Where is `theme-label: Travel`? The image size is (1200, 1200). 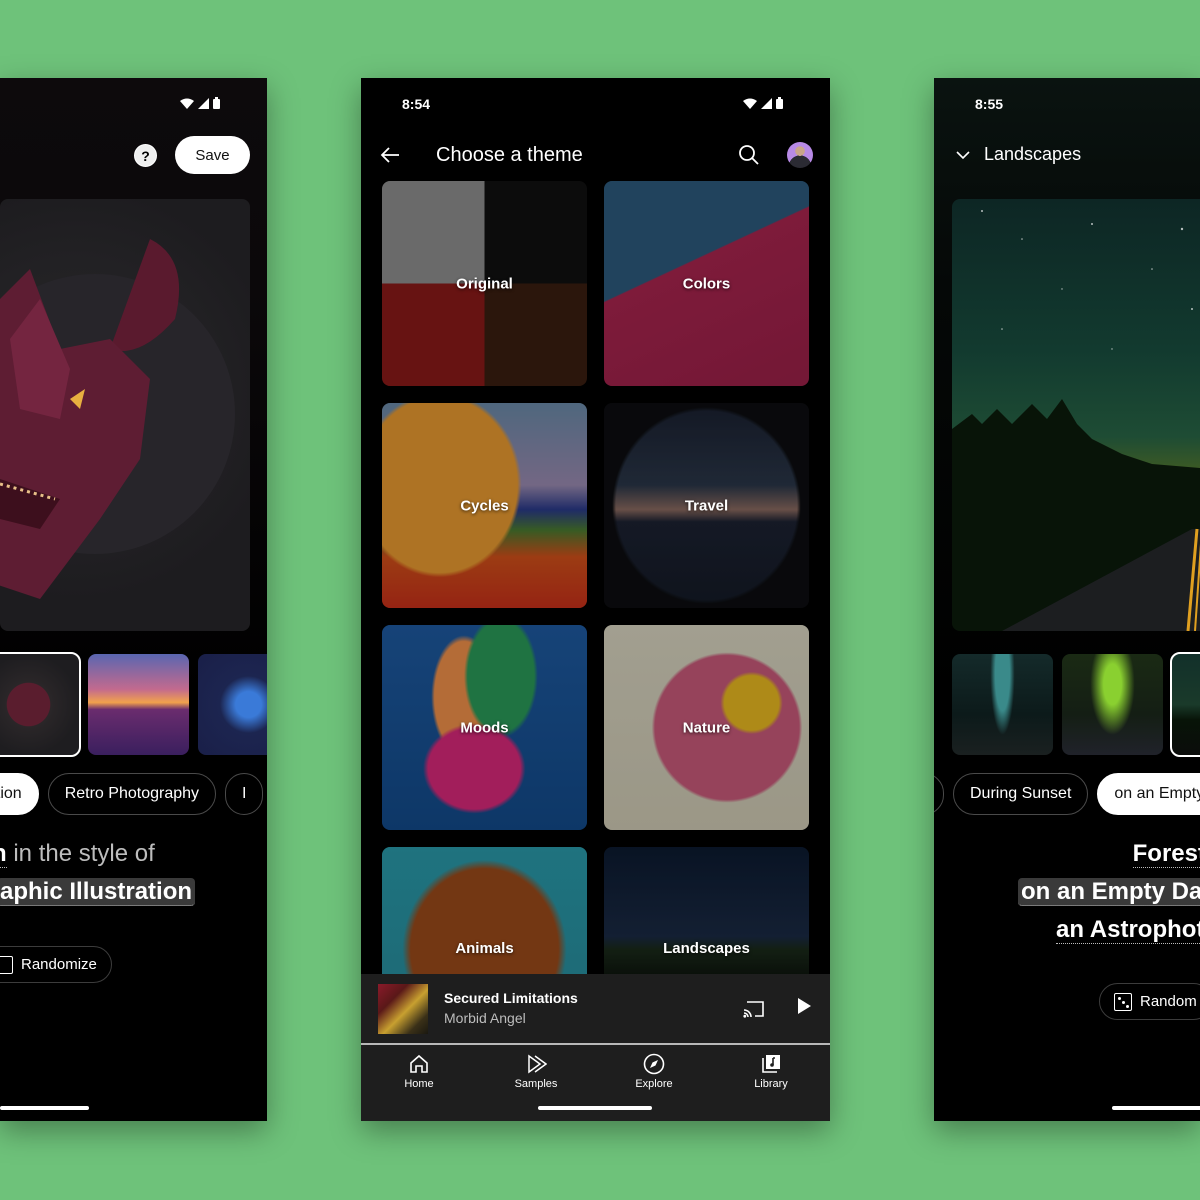 theme-label: Travel is located at coordinates (706, 505).